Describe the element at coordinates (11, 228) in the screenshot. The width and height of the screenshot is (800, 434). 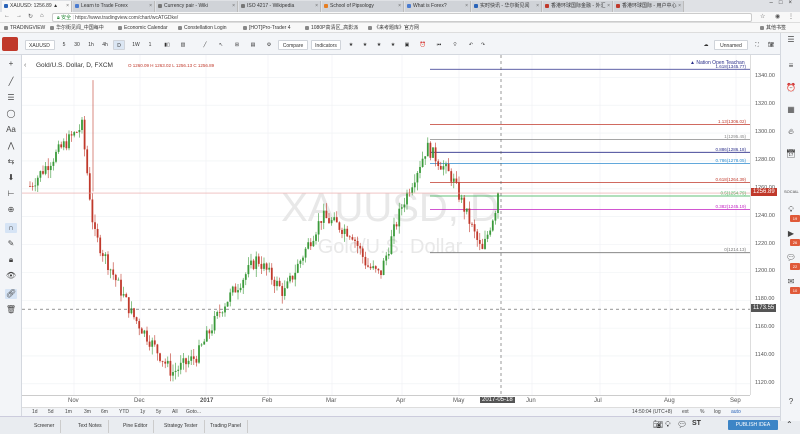
I see `magnet-icon: ∩` at that location.